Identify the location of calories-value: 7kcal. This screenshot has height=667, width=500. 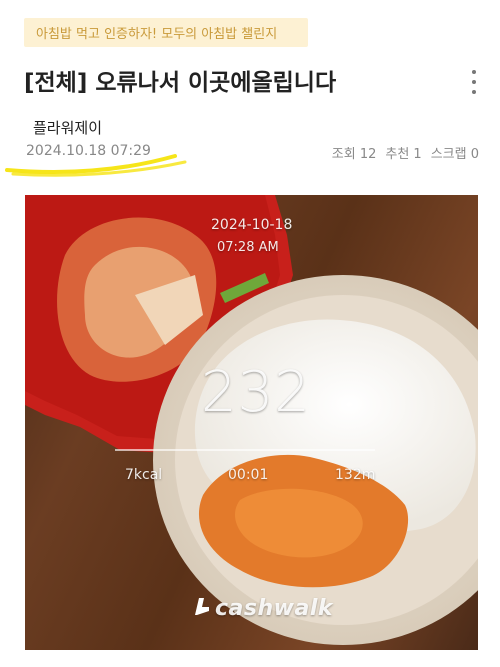
(144, 475).